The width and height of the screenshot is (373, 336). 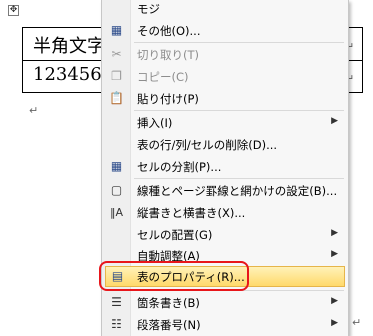 What do you see at coordinates (168, 55) in the screenshot?
I see `menu-item-label: 切り取り(T)` at bounding box center [168, 55].